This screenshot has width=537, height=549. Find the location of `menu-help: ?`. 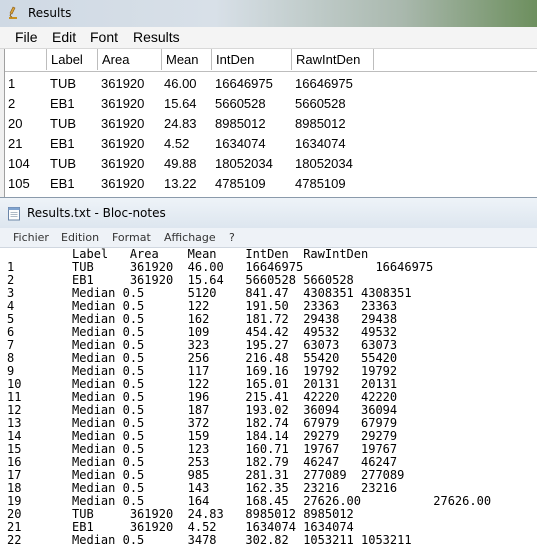

menu-help: ? is located at coordinates (232, 237).